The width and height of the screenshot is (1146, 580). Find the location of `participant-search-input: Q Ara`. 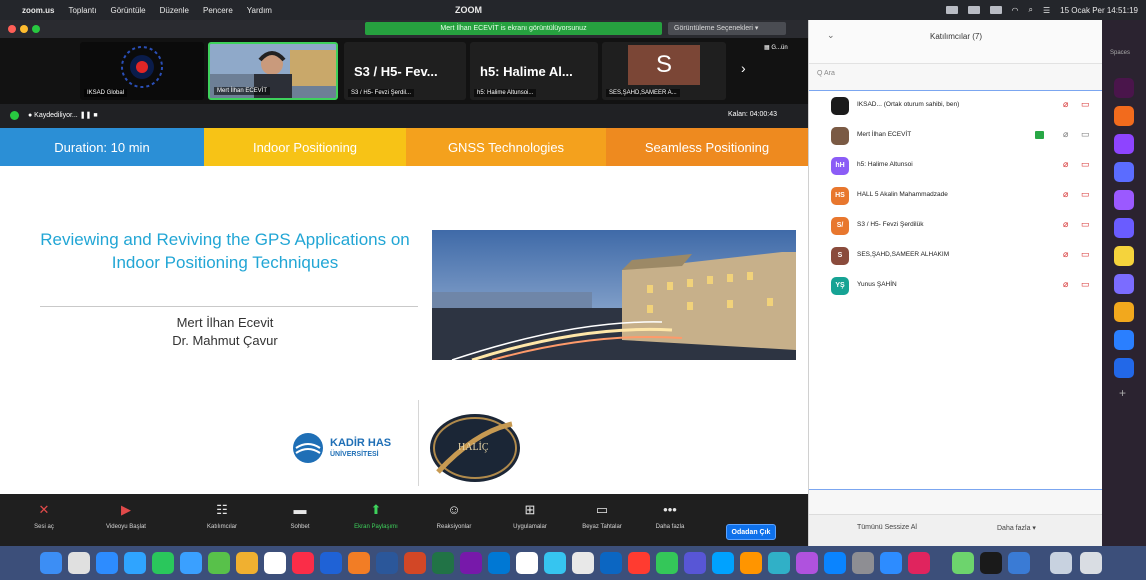

participant-search-input: Q Ara is located at coordinates (957, 77).